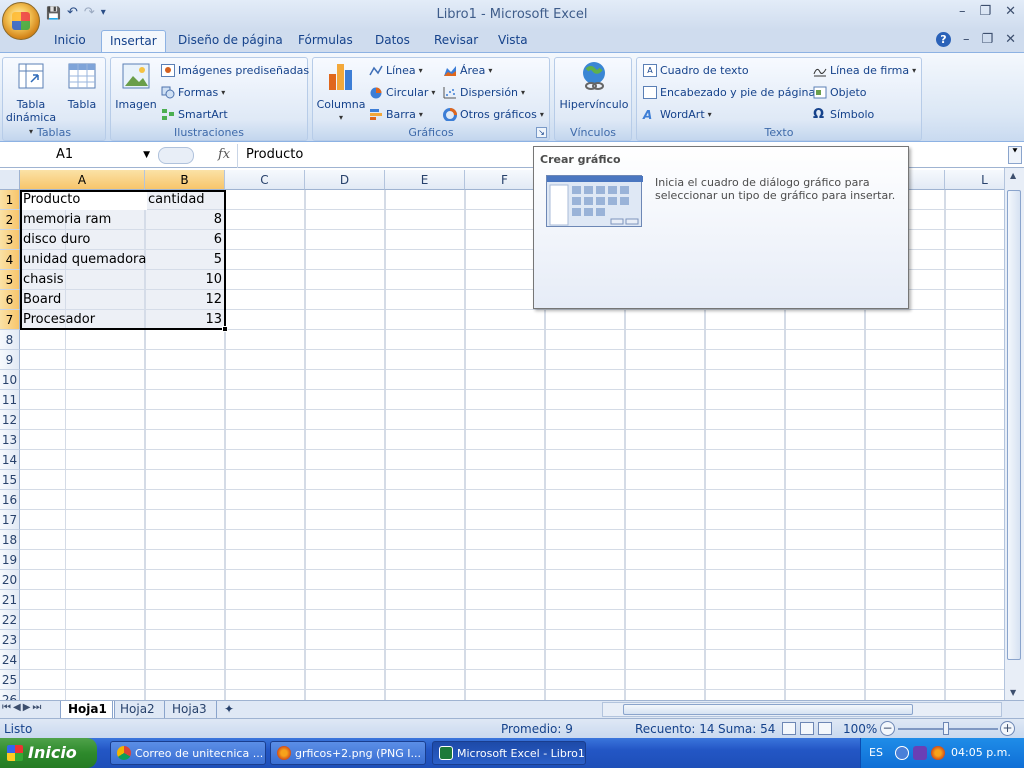  I want to click on start-button: Inicio, so click(48, 753).